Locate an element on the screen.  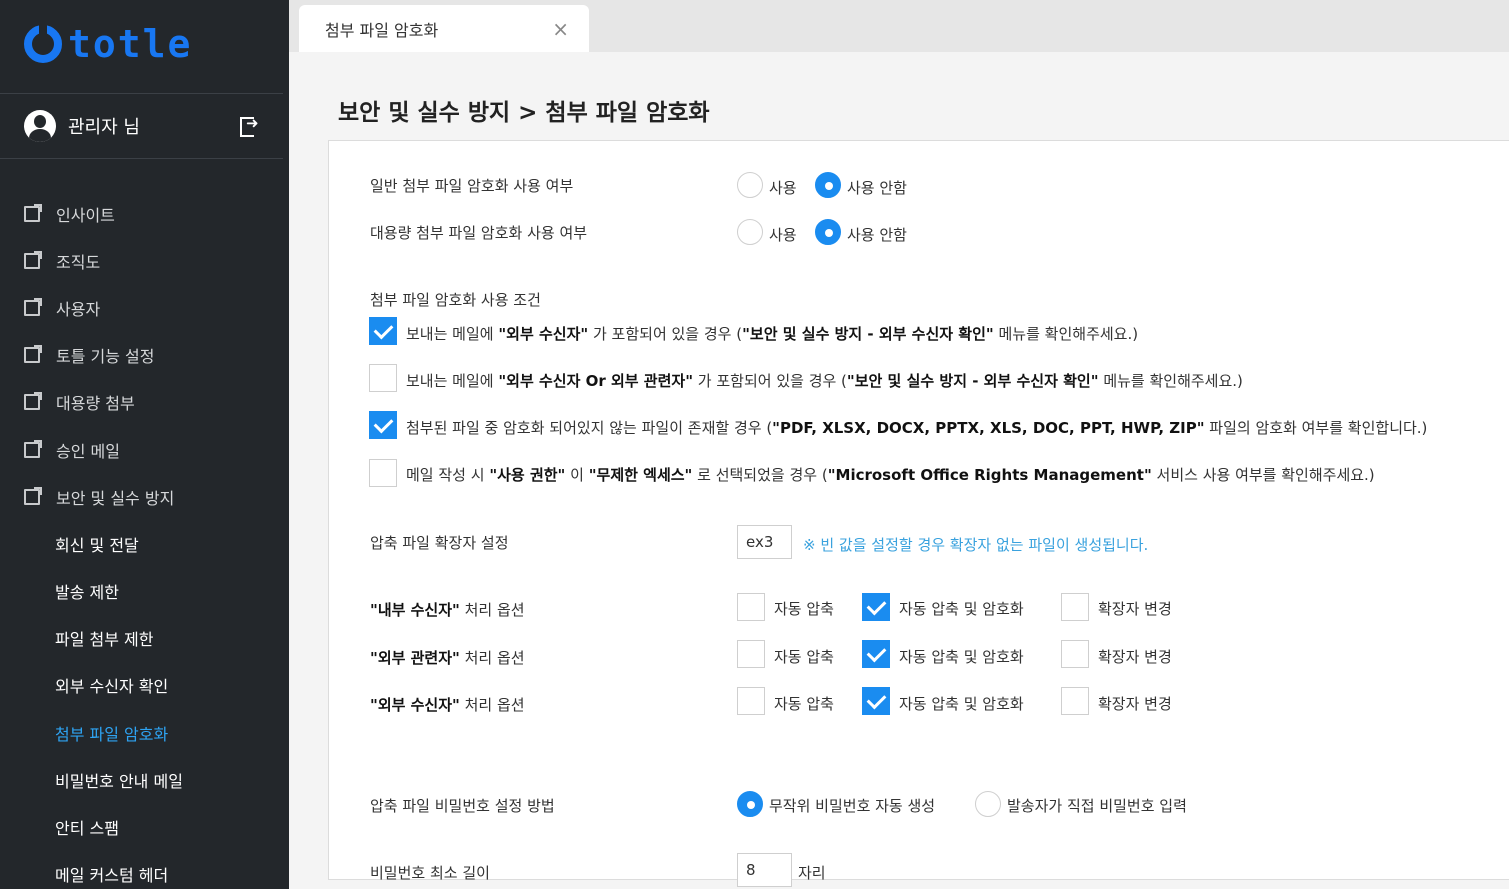
external-ext-change-checkbox is located at coordinates (1075, 701).